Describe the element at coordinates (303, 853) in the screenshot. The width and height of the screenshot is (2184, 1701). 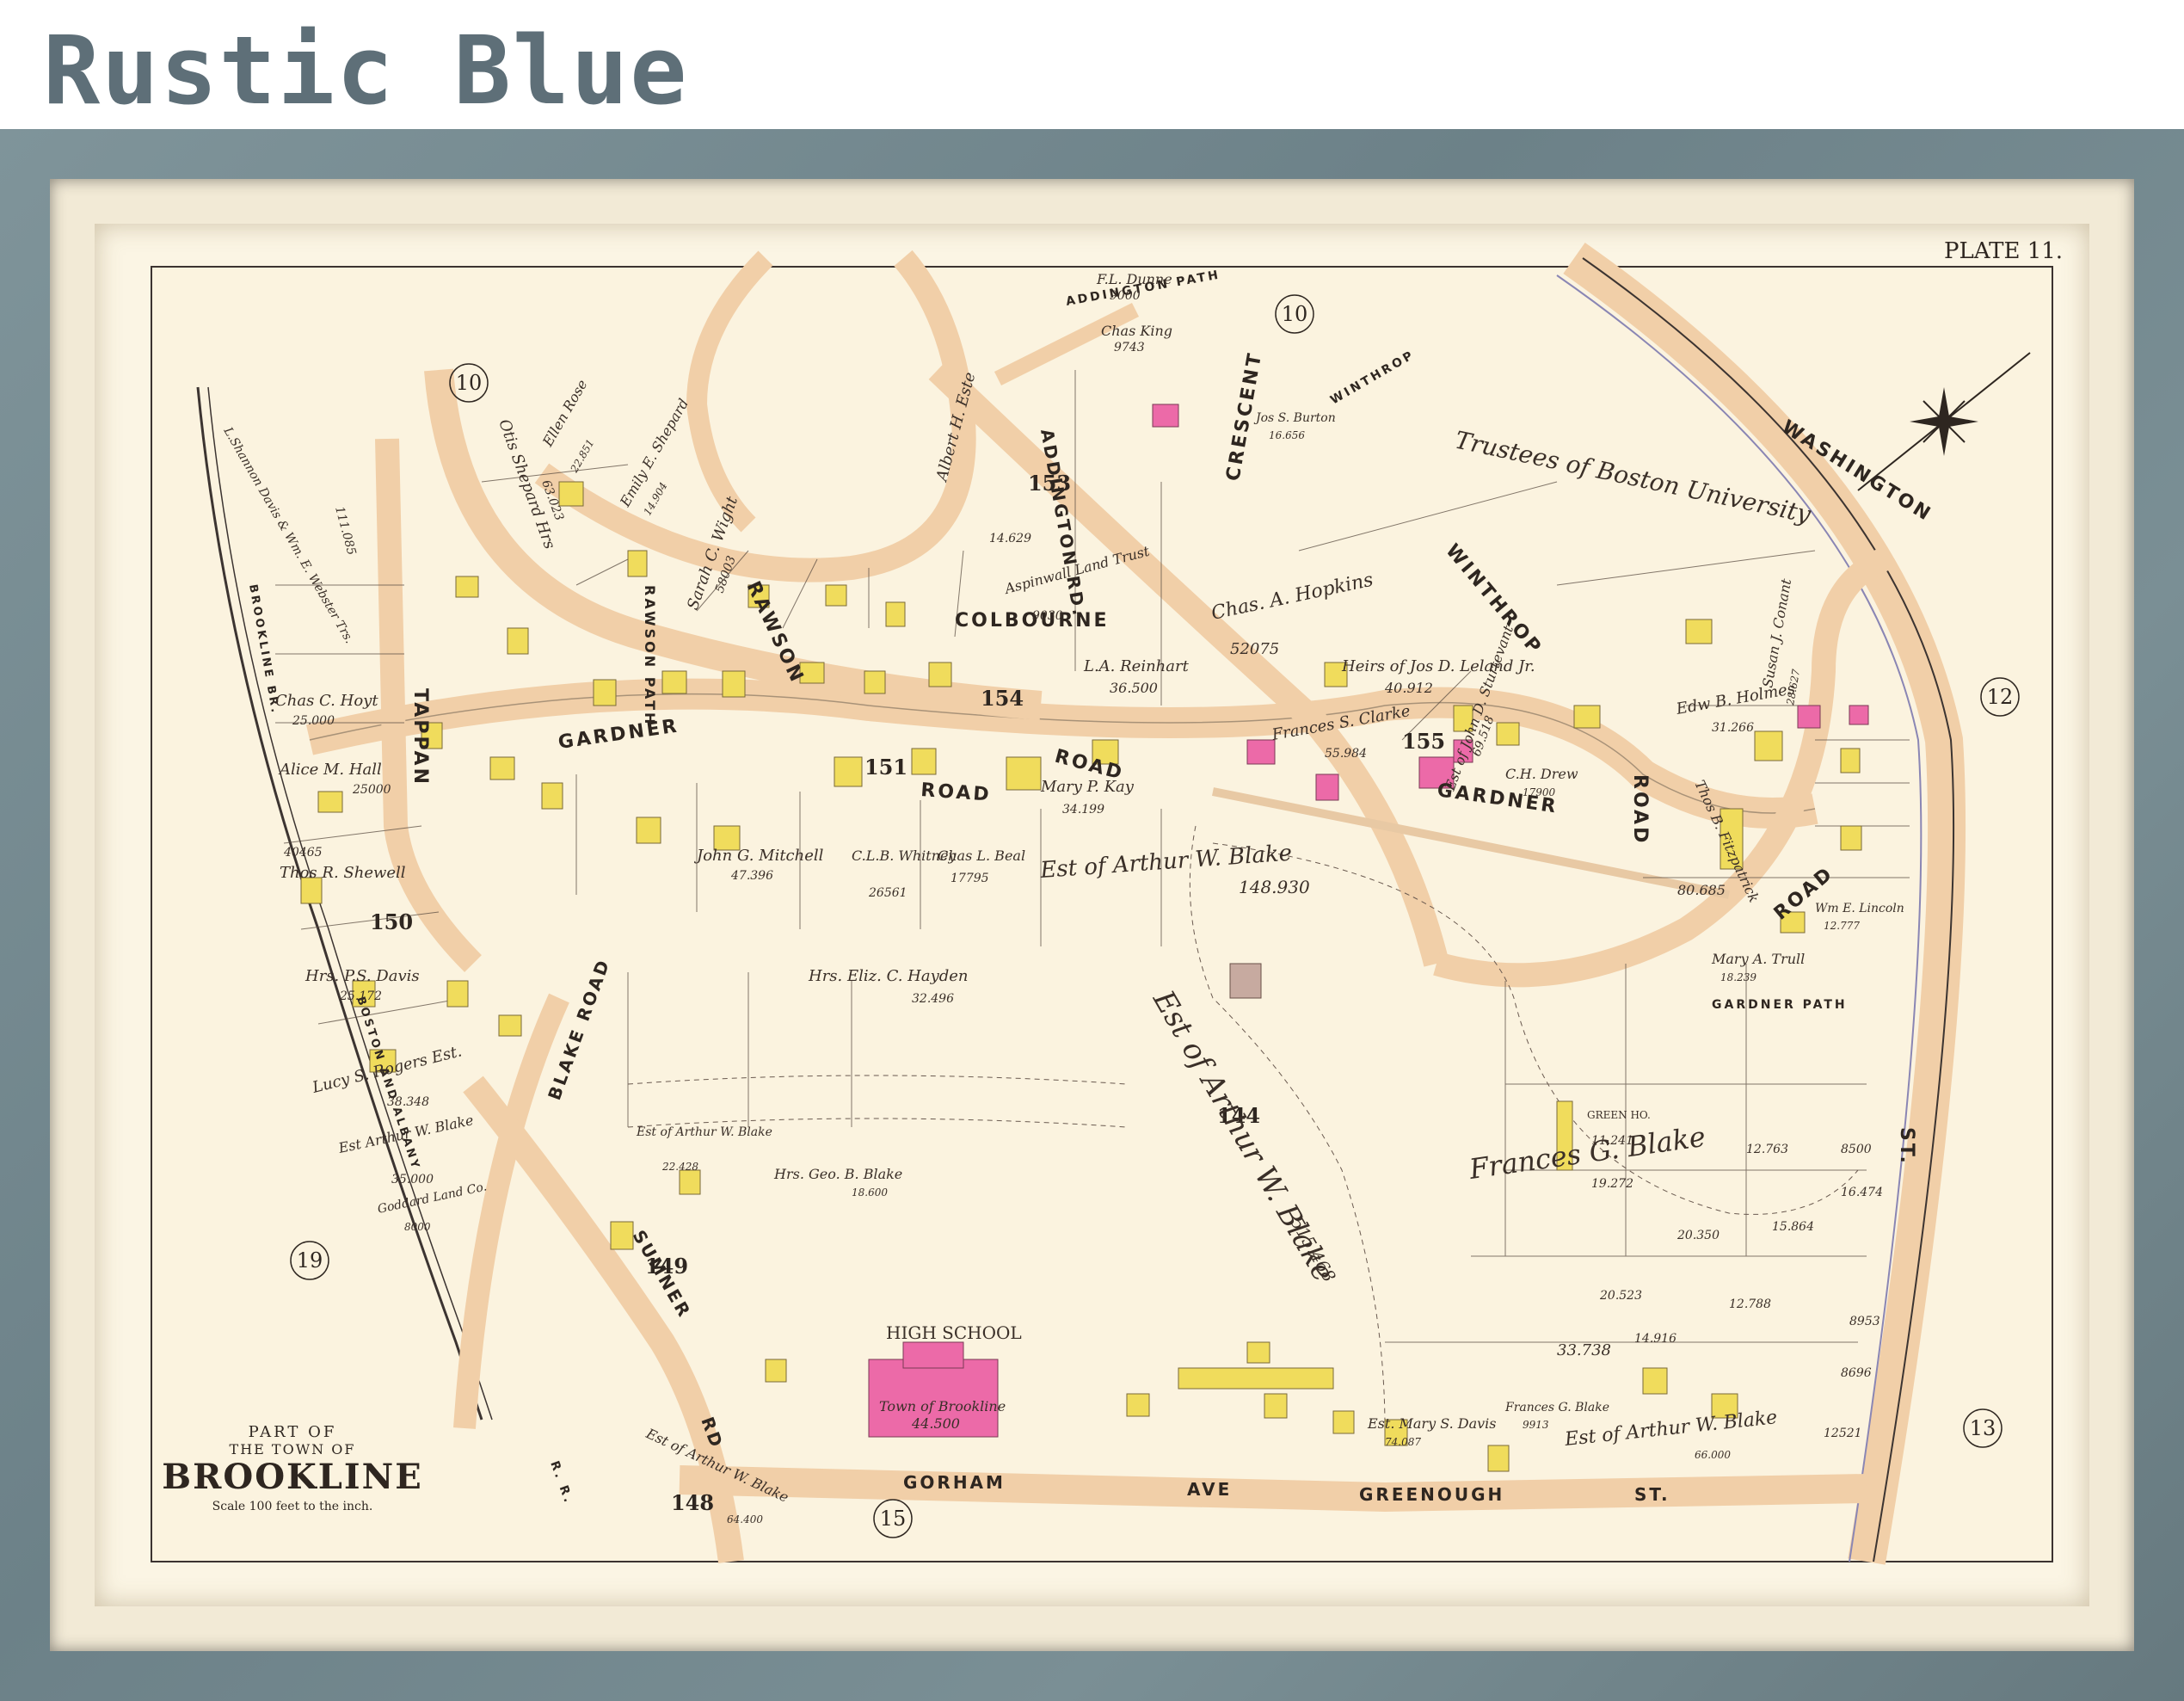
I see `owner-thos-shewell-area: 40465` at that location.